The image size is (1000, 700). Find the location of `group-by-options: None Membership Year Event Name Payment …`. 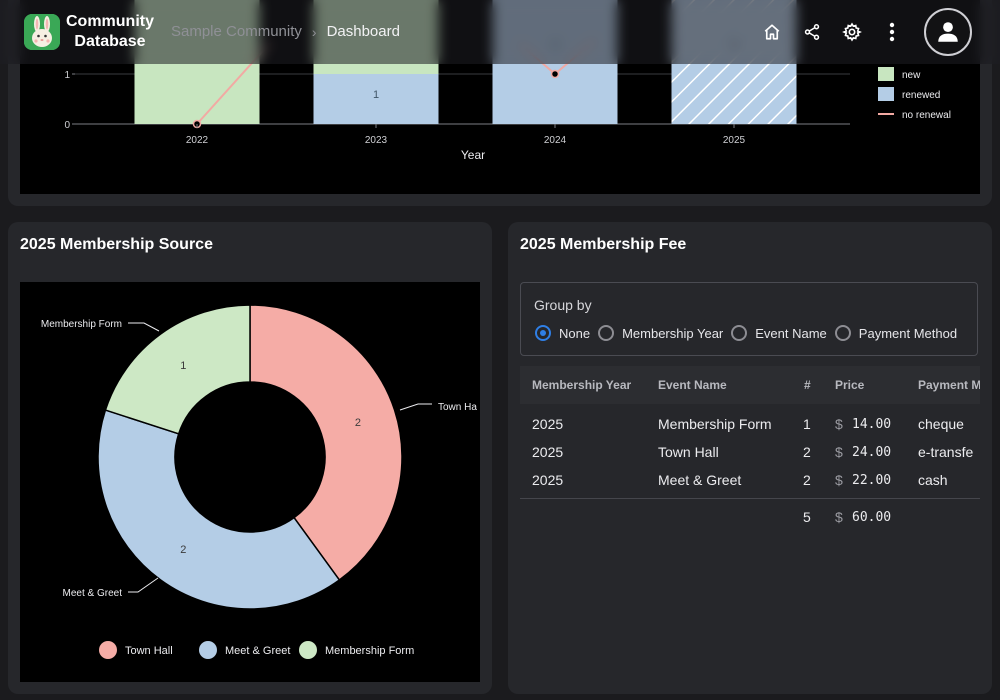

group-by-options: None Membership Year Event Name Payment … is located at coordinates (750, 333).